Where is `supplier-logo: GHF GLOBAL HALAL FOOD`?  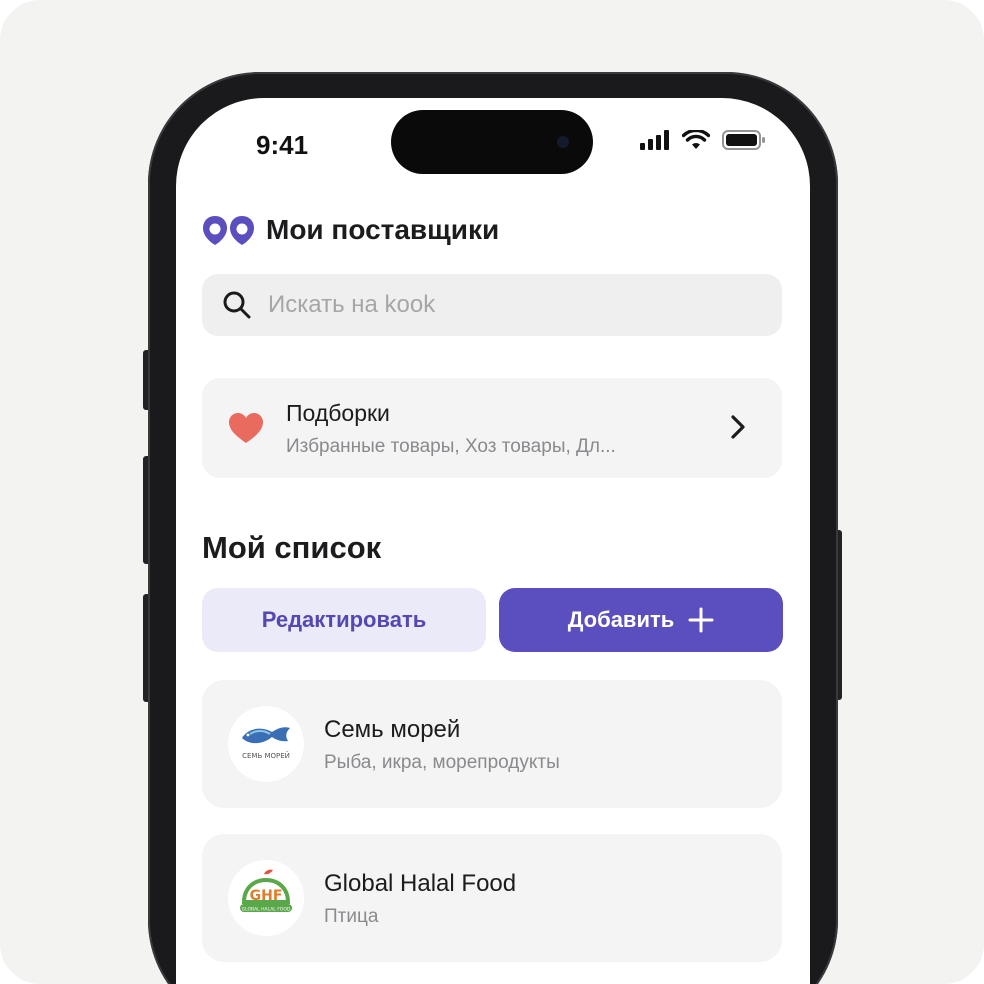
supplier-logo: GHF GLOBAL HALAL FOOD is located at coordinates (266, 898).